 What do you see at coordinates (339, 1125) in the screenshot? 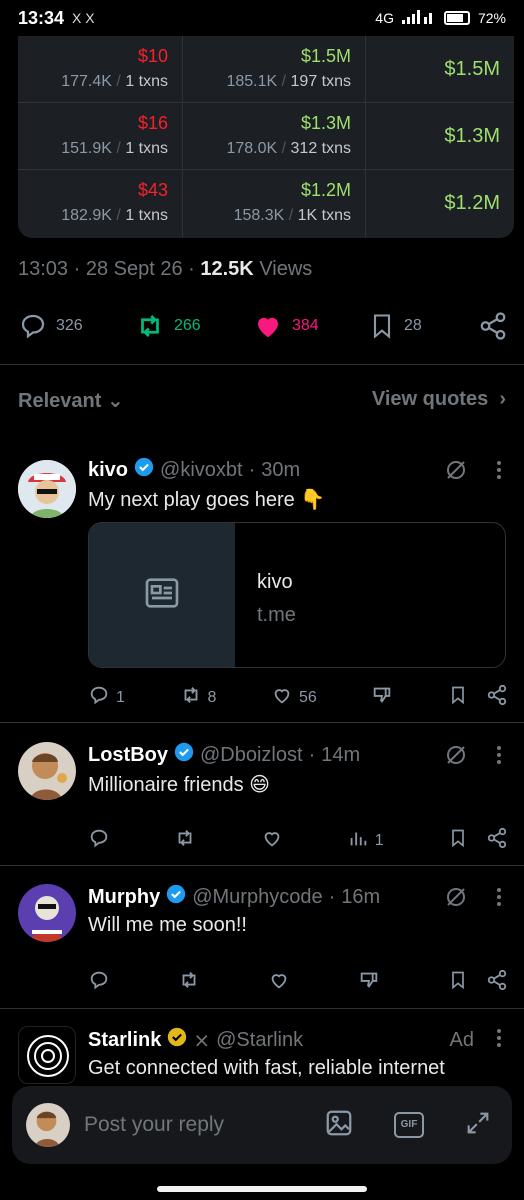
I see `image-icon` at bounding box center [339, 1125].